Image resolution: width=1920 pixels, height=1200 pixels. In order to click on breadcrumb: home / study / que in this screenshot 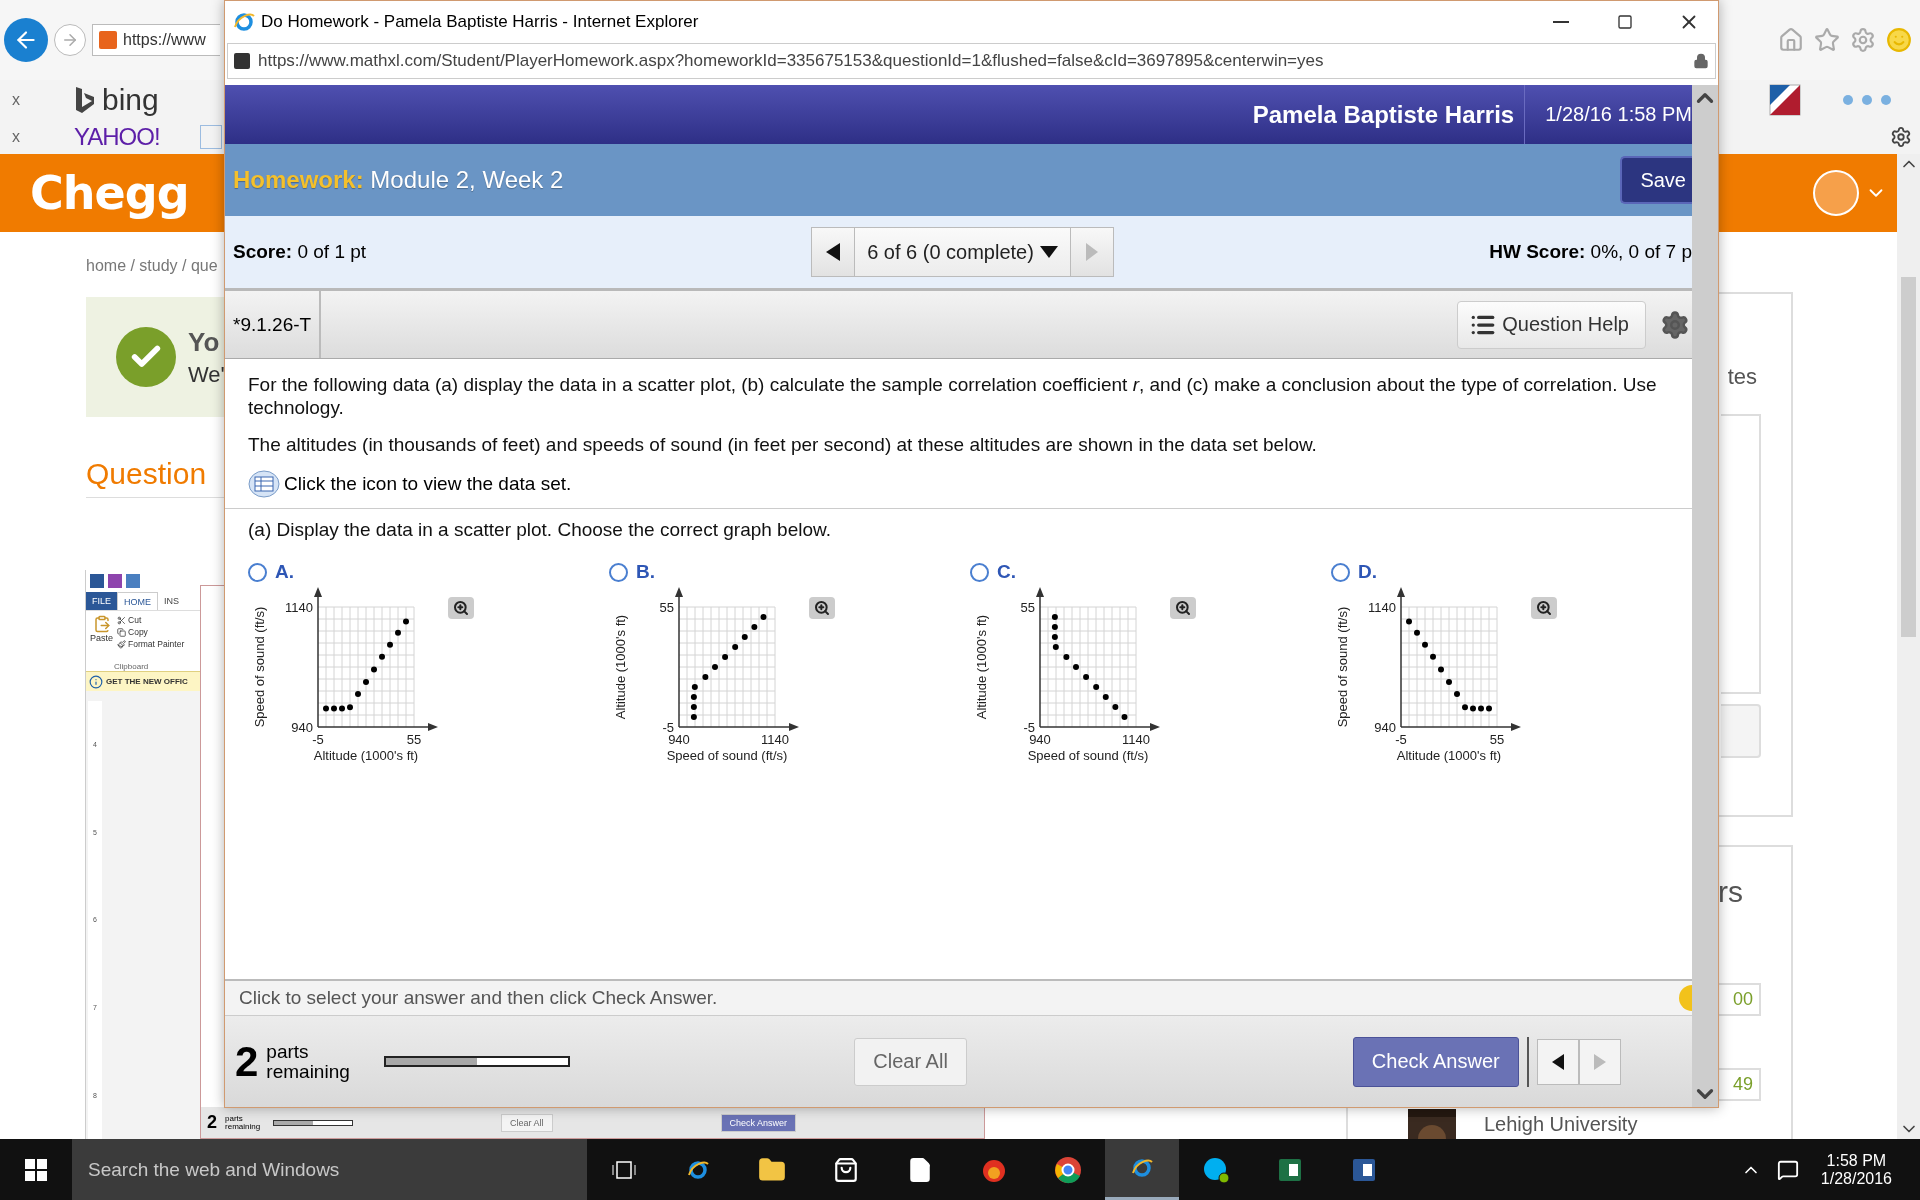, I will do `click(152, 266)`.